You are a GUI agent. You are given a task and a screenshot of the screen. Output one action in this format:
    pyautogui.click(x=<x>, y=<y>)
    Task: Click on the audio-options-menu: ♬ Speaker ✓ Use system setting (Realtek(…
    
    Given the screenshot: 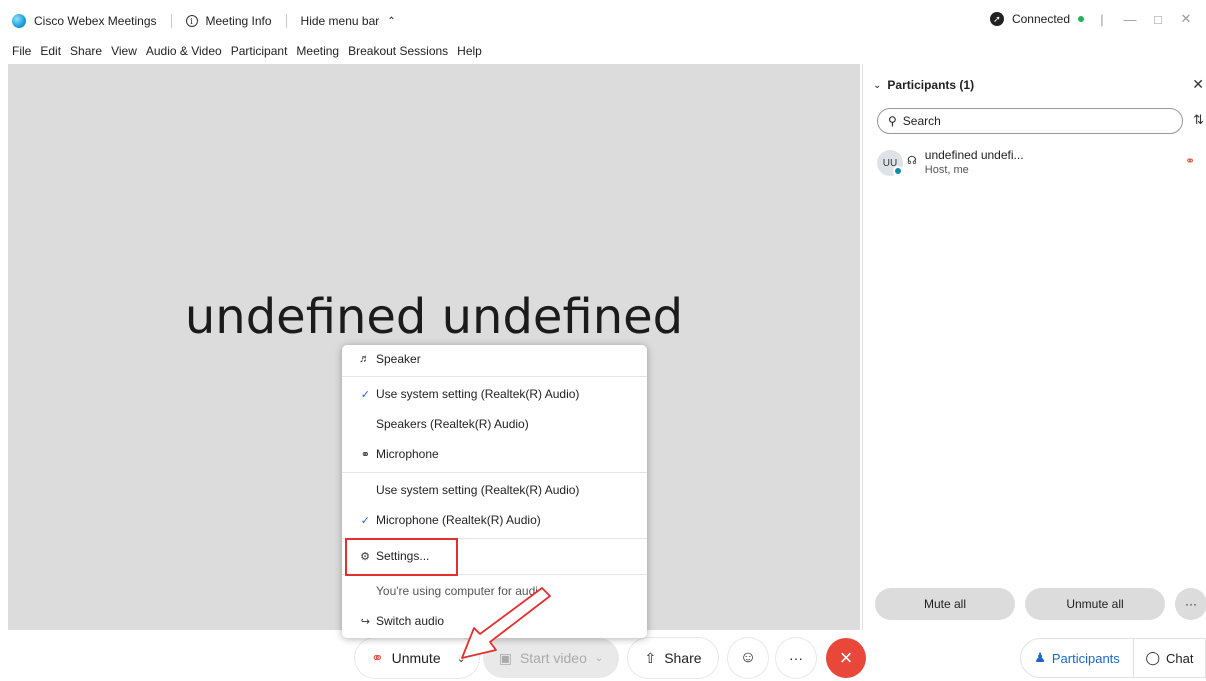 What is the action you would take?
    pyautogui.click(x=494, y=491)
    